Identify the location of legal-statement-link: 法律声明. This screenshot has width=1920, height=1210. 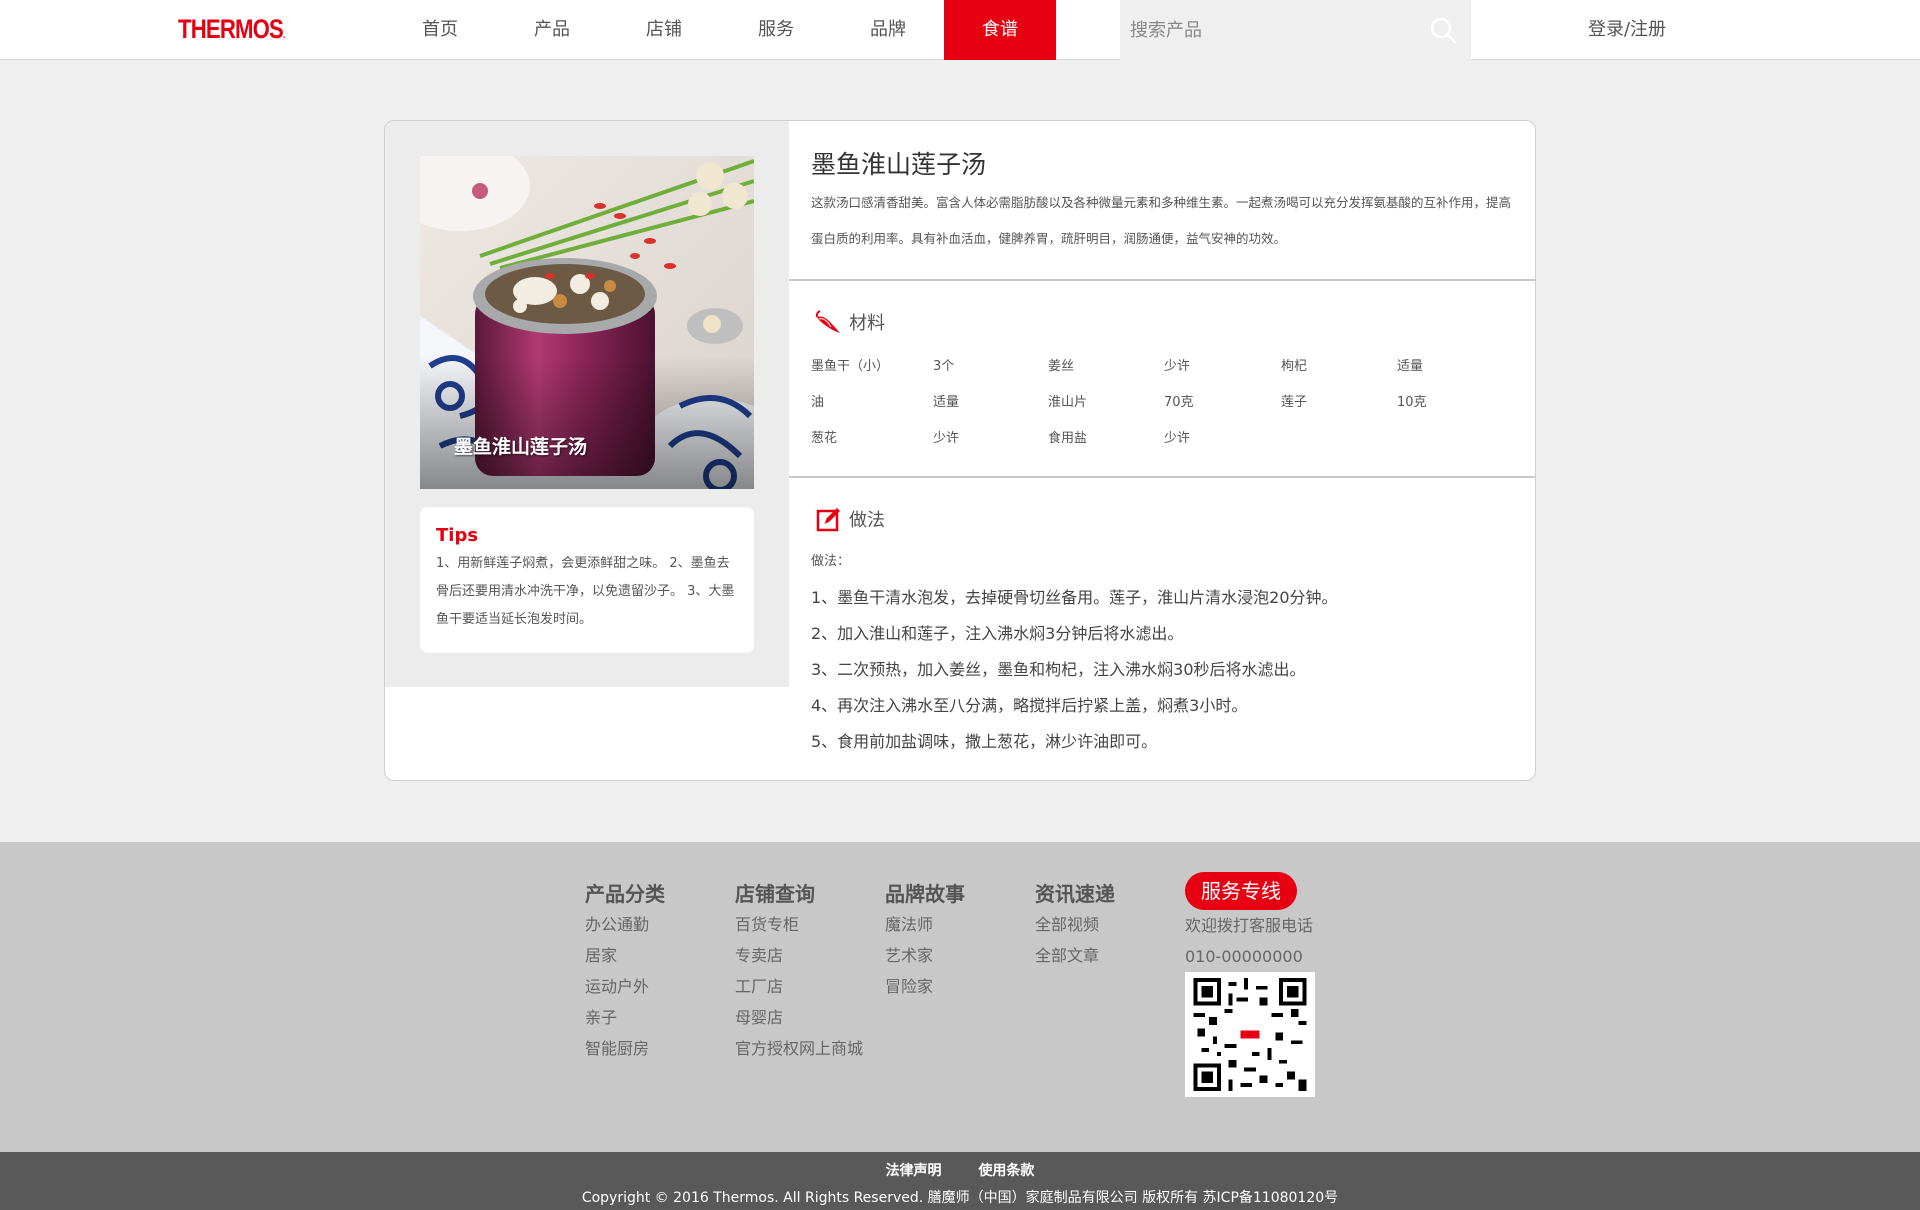
(914, 1171).